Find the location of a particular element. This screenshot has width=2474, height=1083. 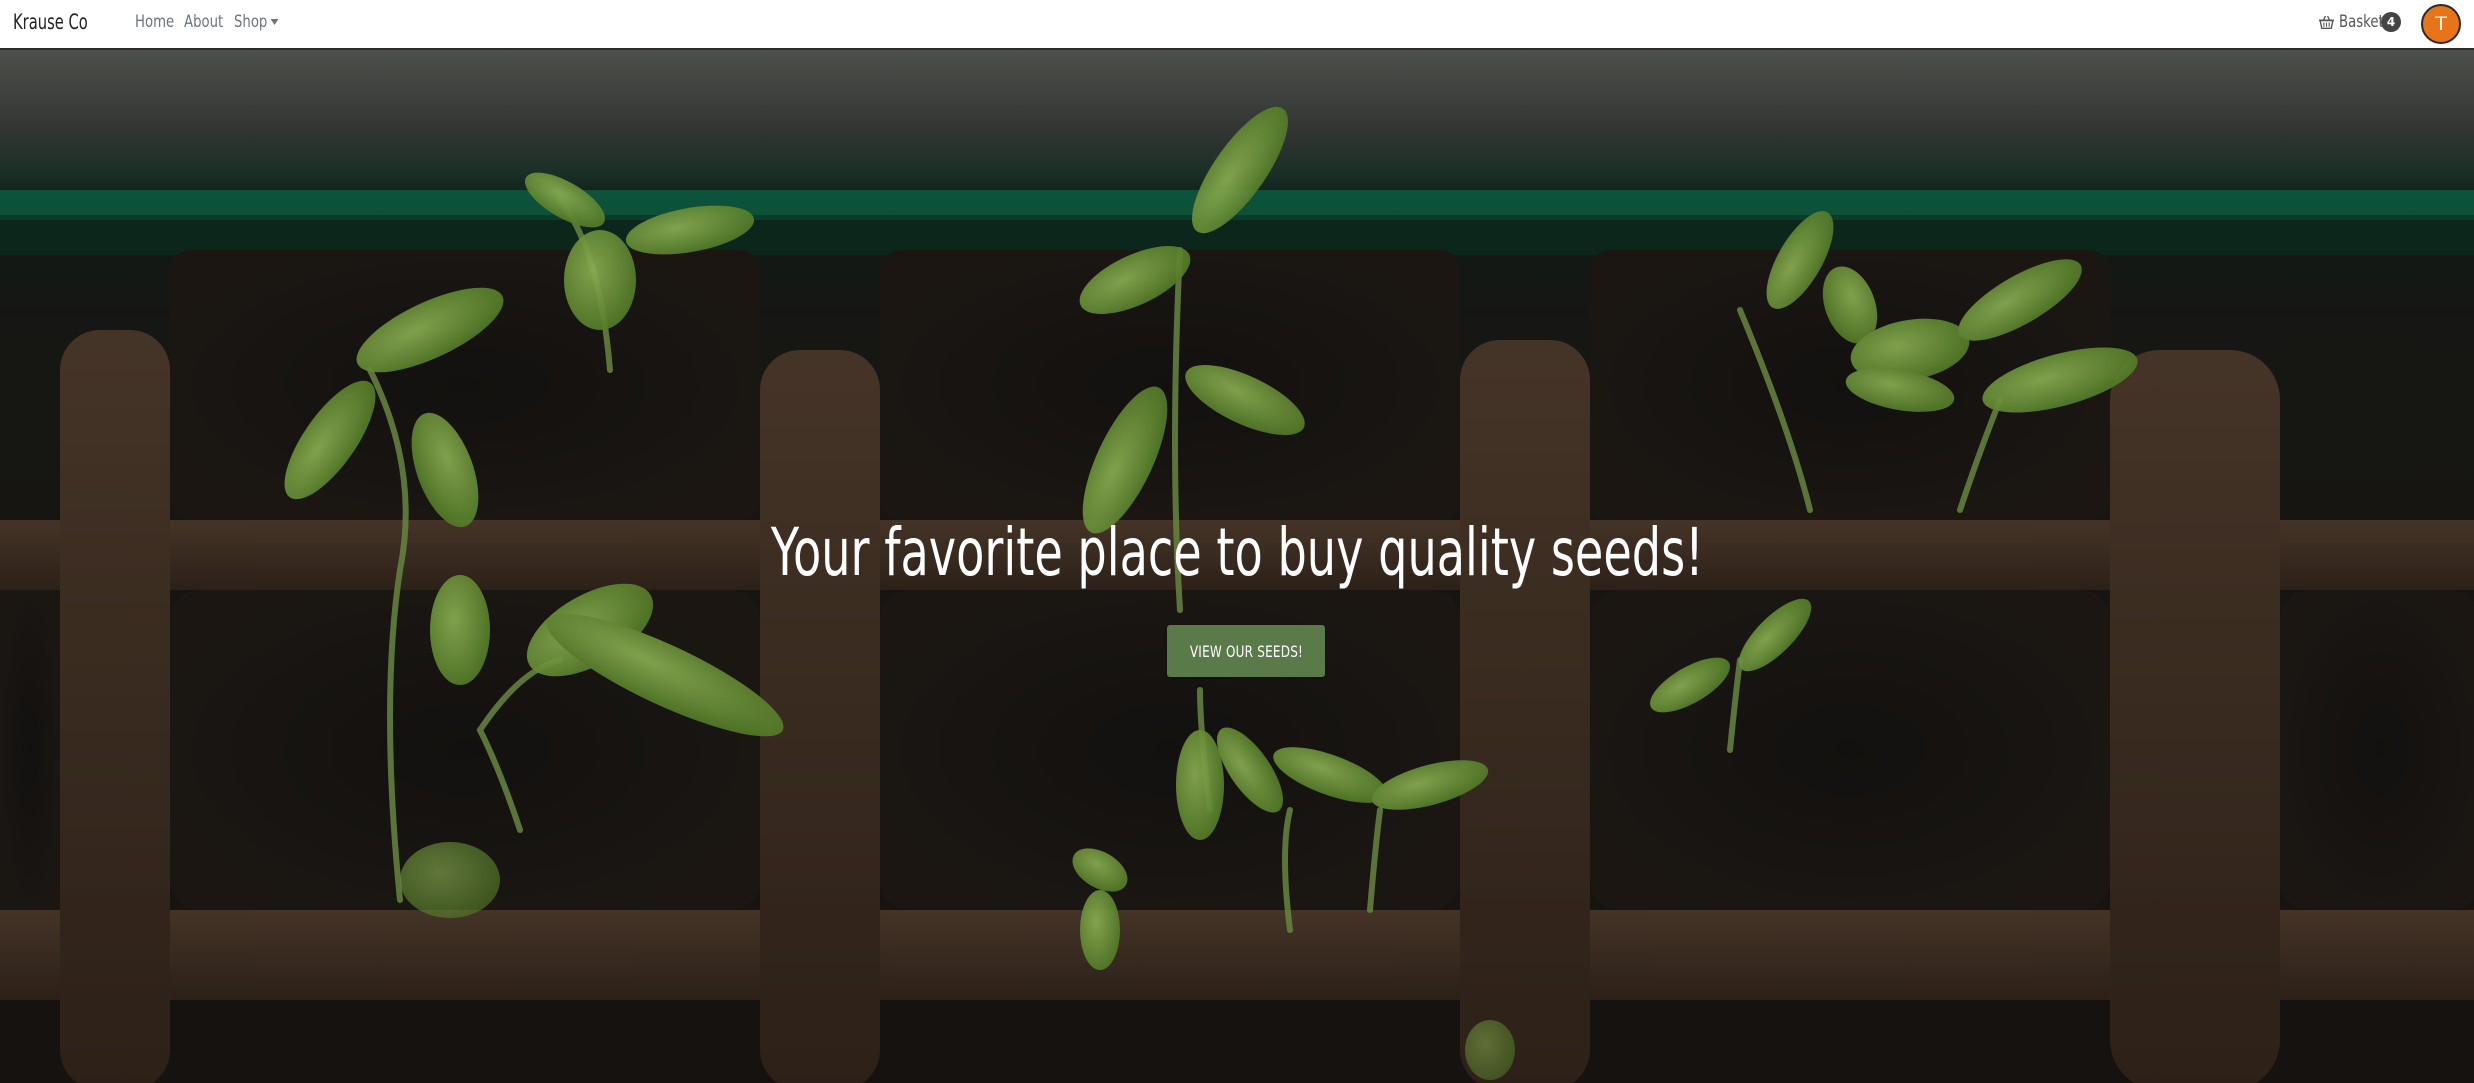

nav-about-link: About is located at coordinates (203, 22).